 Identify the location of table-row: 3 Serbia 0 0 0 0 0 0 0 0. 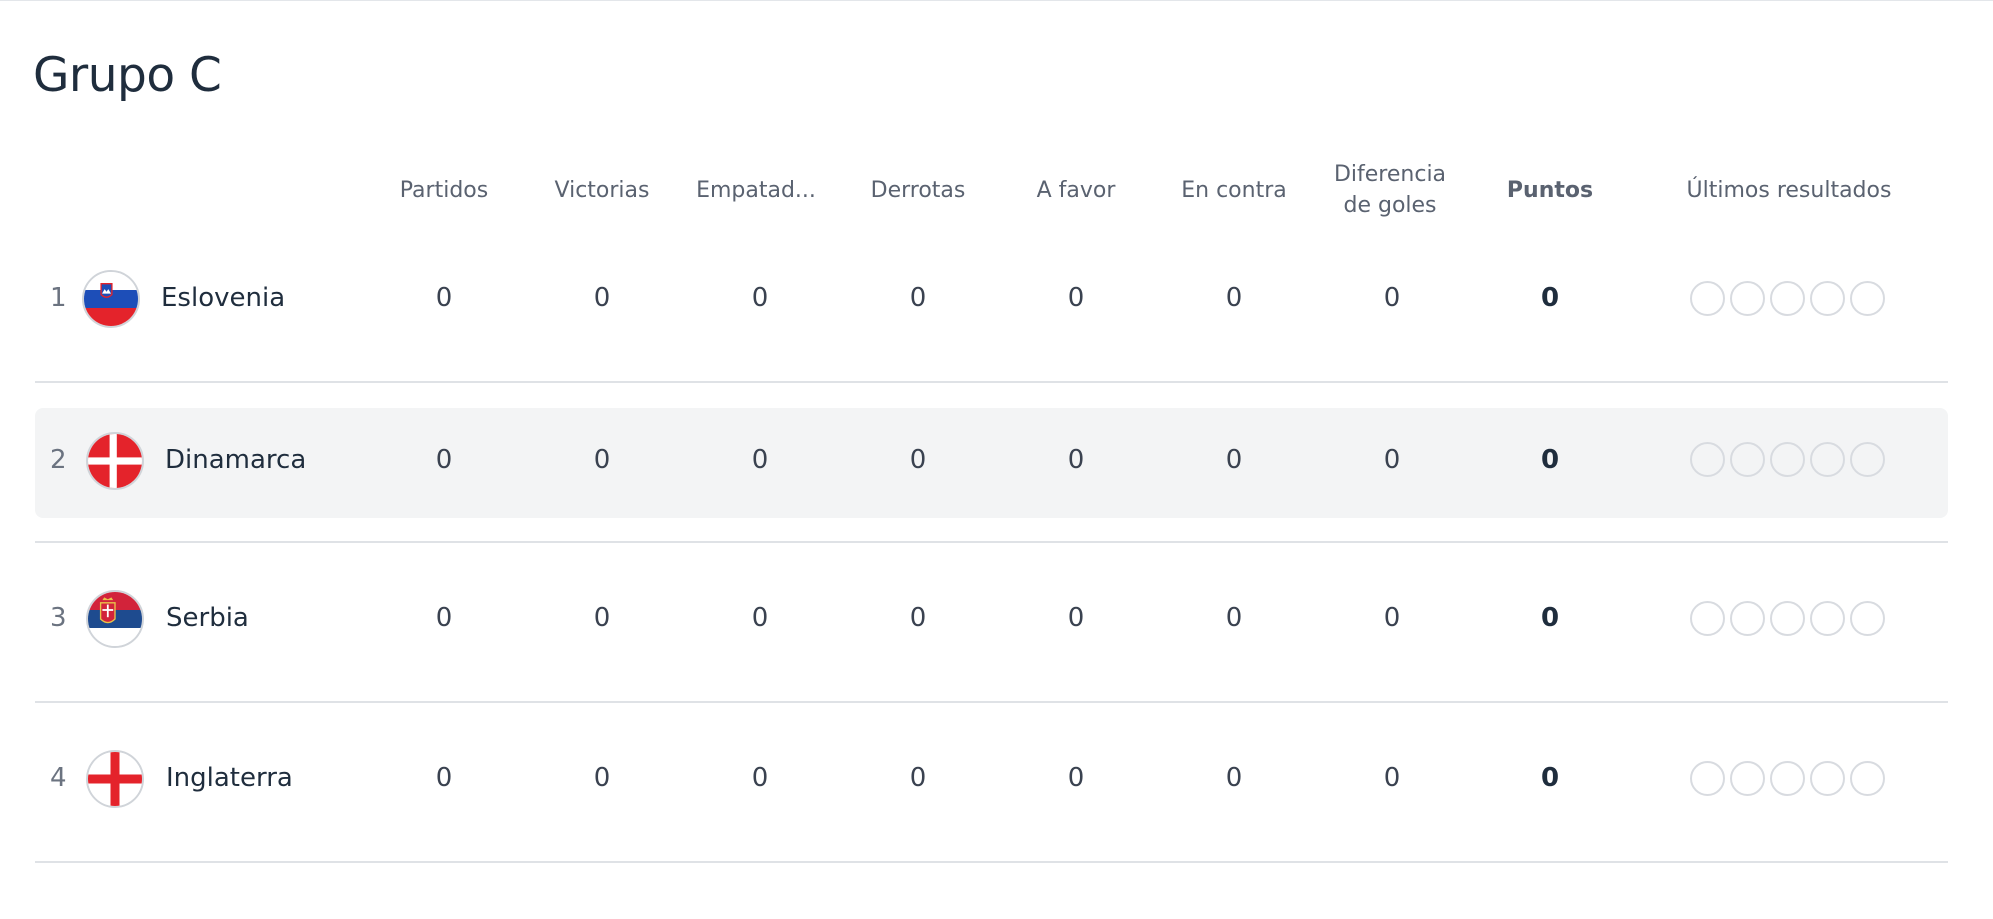
(996, 620).